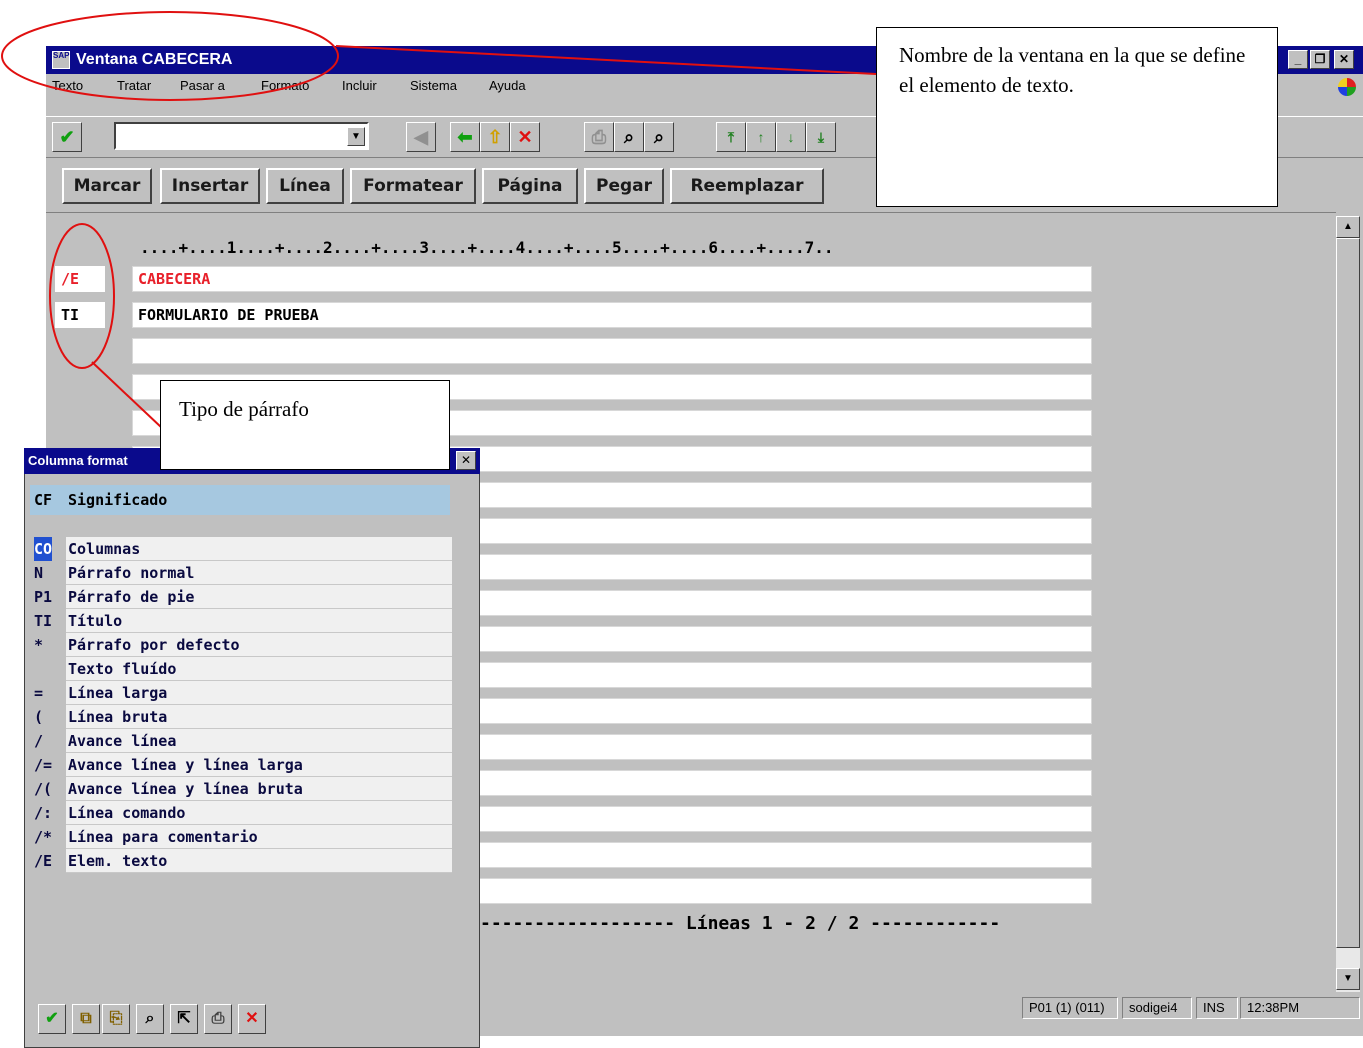 Image resolution: width=1363 pixels, height=1048 pixels. I want to click on header-meaning: Significado, so click(118, 500).